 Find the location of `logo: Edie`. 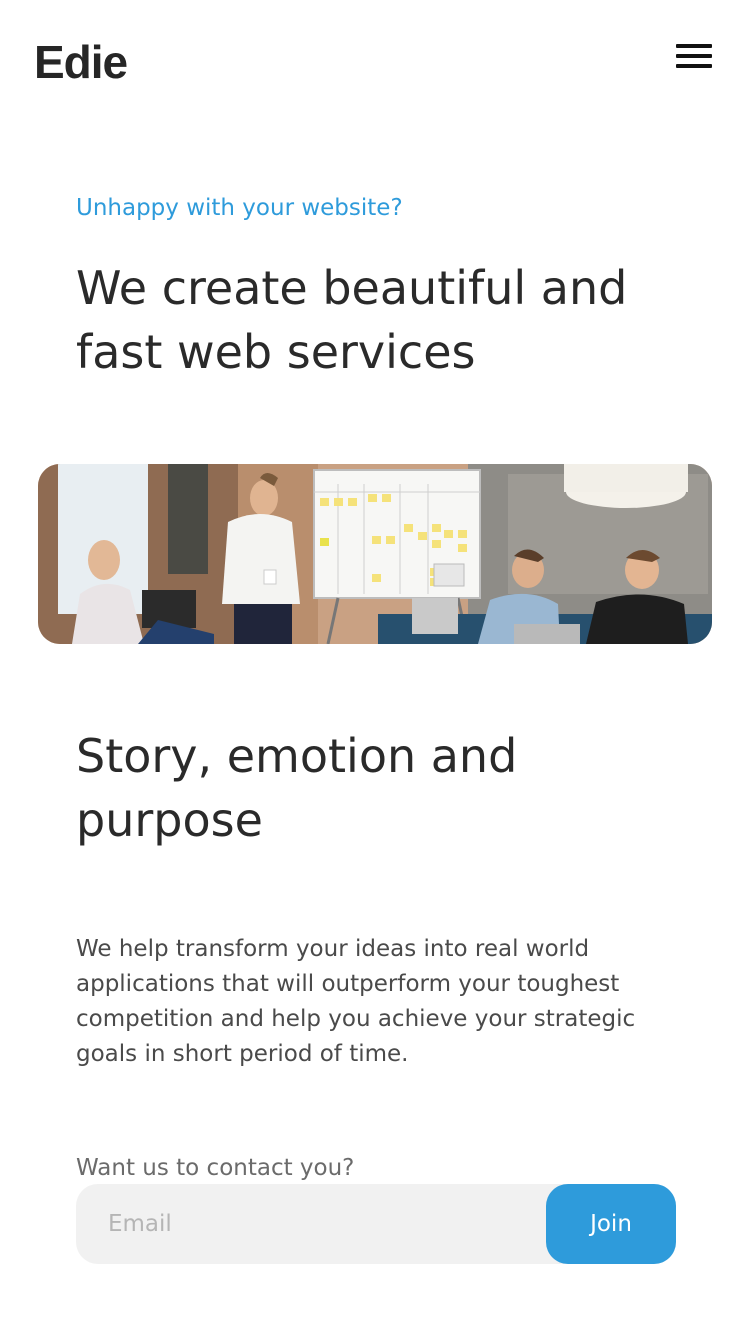

logo: Edie is located at coordinates (81, 62).